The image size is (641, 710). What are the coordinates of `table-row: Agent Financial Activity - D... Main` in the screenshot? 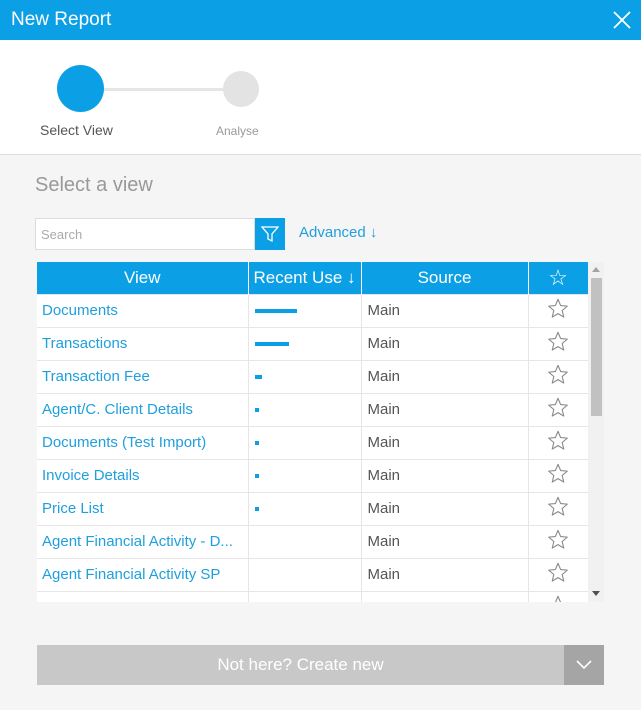 It's located at (313, 541).